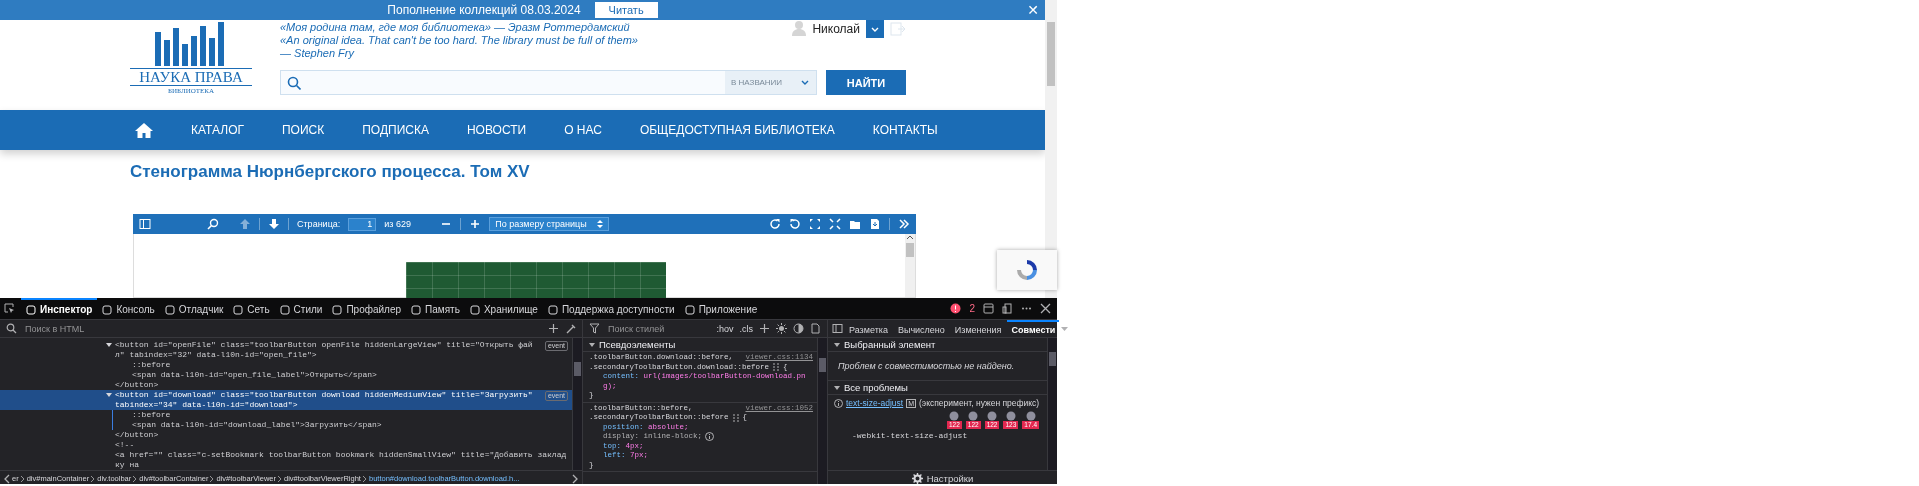 The height and width of the screenshot is (486, 1919). Describe the element at coordinates (318, 53) in the screenshot. I see `quote-text: — Stephen Fry` at that location.